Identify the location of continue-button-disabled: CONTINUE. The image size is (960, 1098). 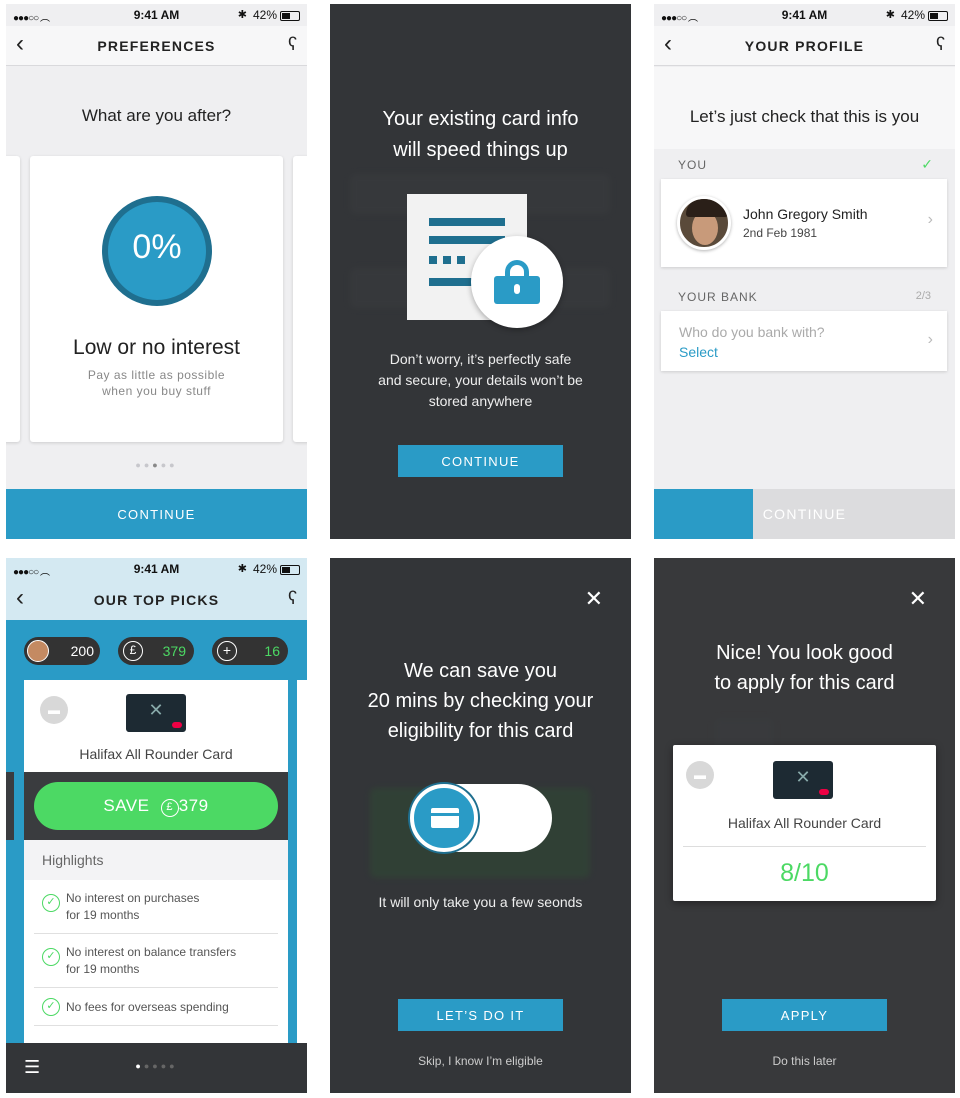
(804, 514).